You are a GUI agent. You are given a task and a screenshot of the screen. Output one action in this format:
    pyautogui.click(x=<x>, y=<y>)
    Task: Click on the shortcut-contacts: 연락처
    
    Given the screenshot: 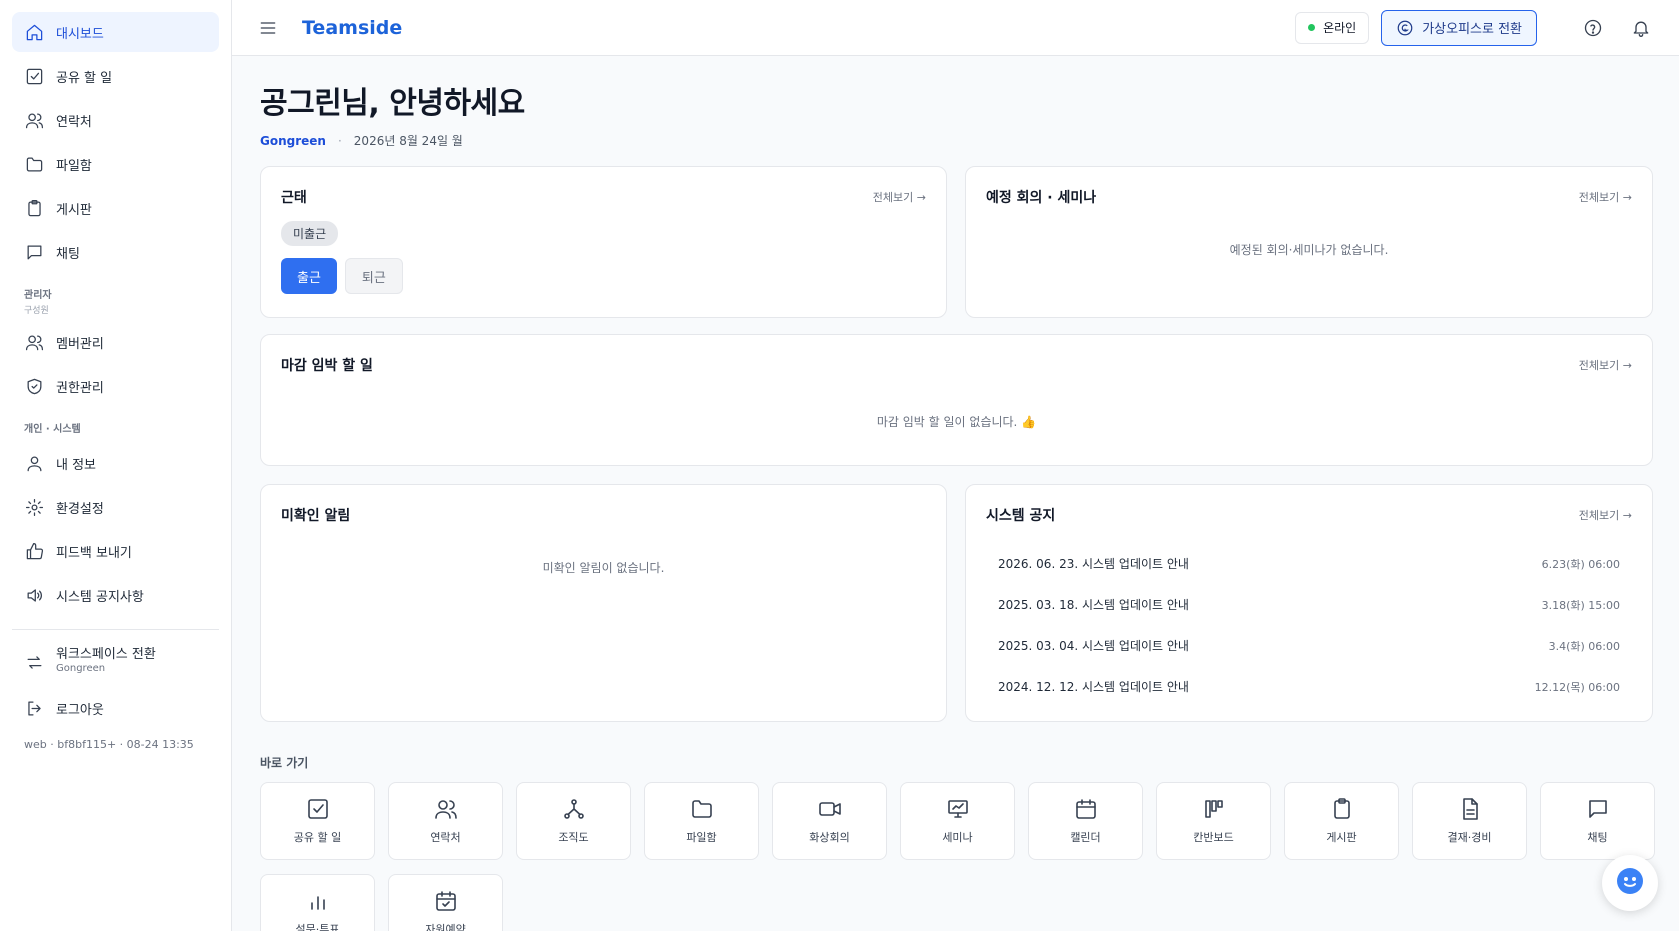 What is the action you would take?
    pyautogui.click(x=445, y=821)
    